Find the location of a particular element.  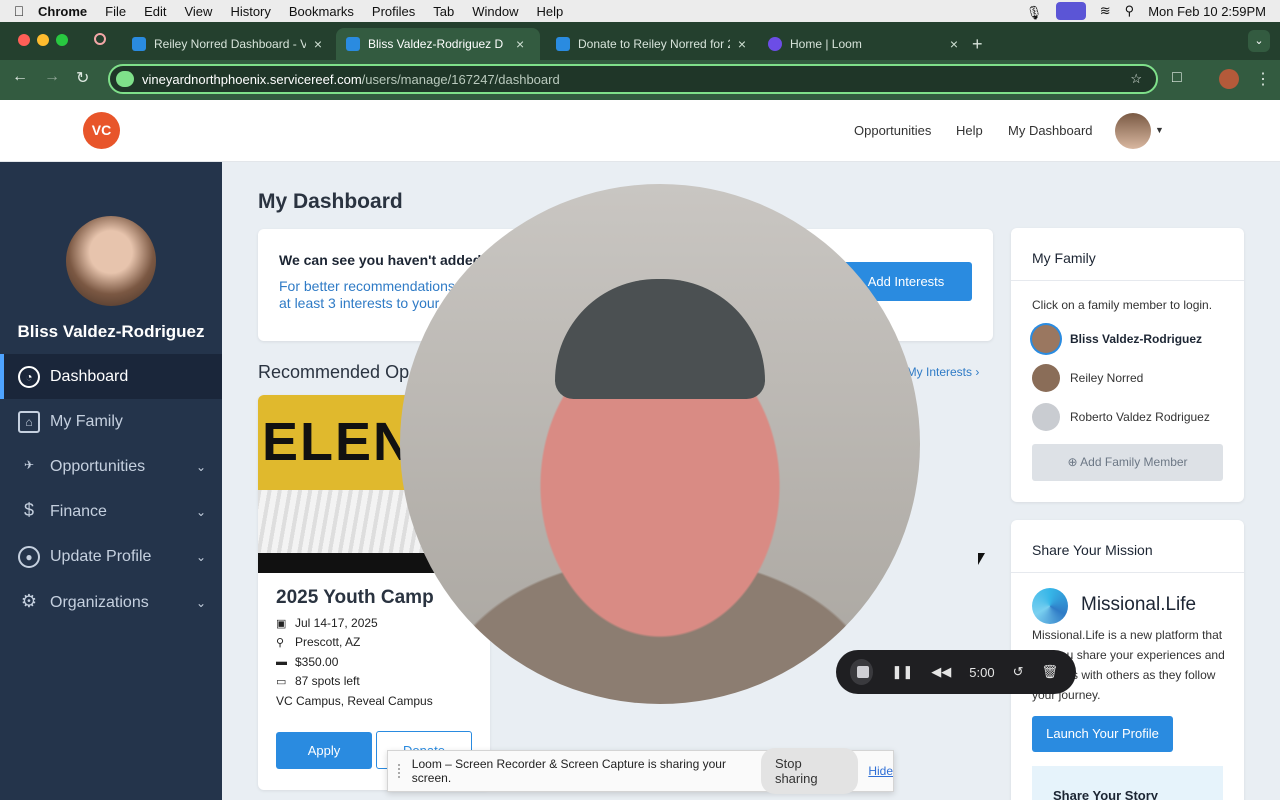

clock: Mon Feb 10 2:59PM is located at coordinates (1207, 11).